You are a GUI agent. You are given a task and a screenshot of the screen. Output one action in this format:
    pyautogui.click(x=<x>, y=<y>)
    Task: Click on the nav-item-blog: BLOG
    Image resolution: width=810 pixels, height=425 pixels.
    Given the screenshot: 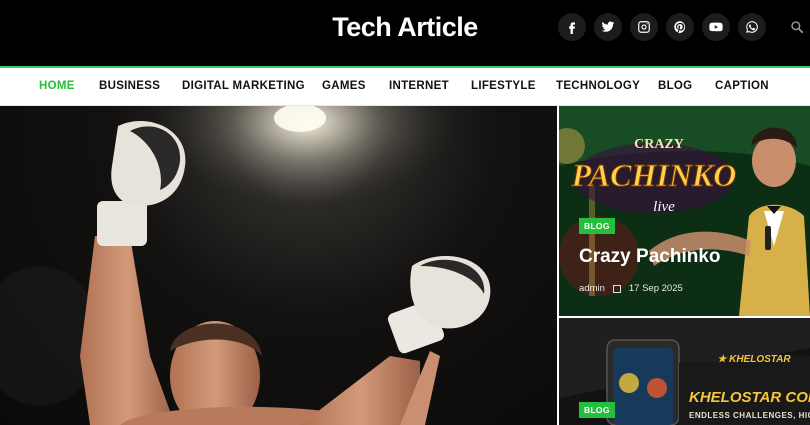 What is the action you would take?
    pyautogui.click(x=675, y=86)
    